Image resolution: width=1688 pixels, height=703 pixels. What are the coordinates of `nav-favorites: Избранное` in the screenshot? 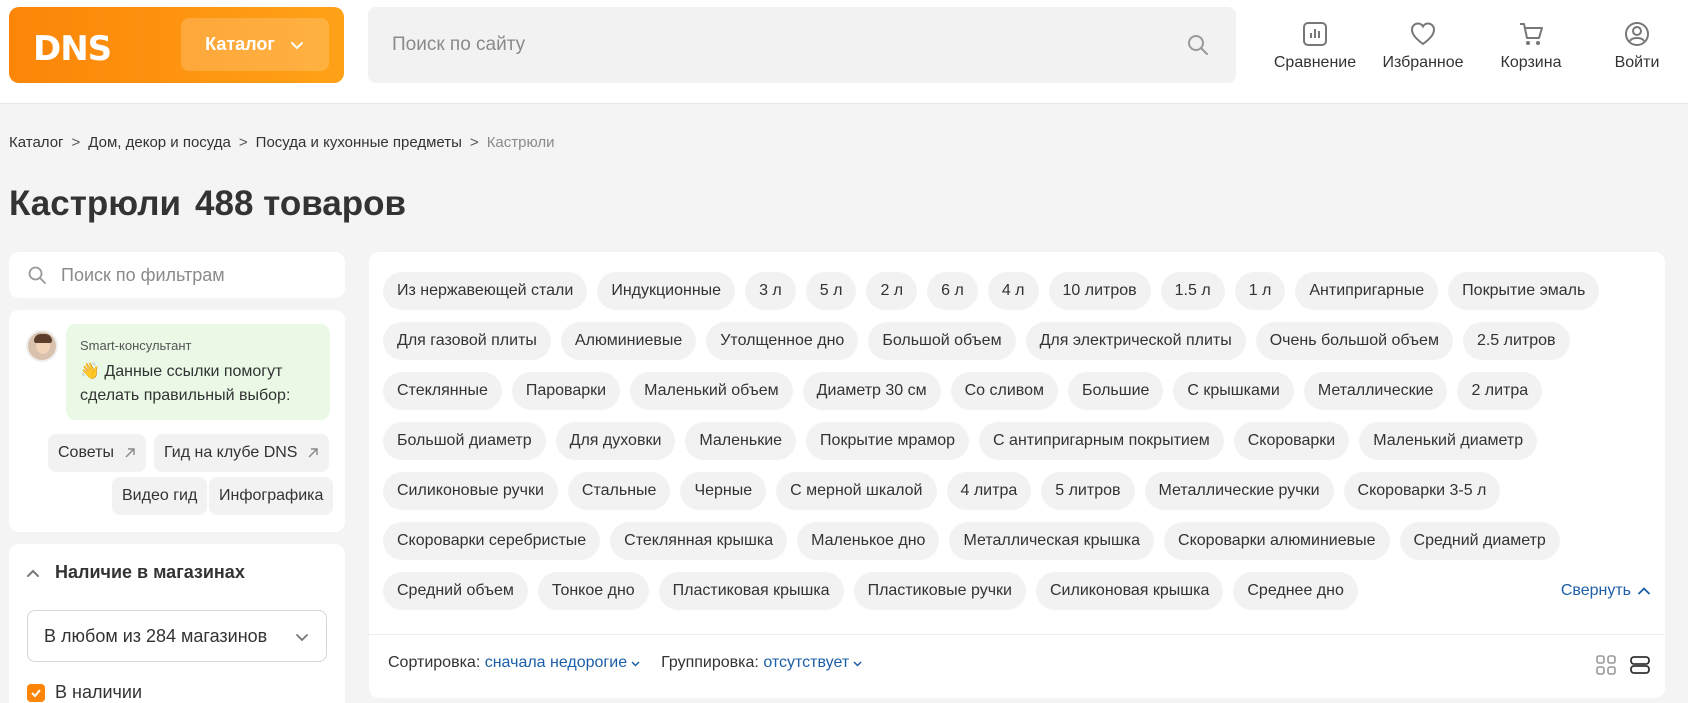 It's located at (1423, 46).